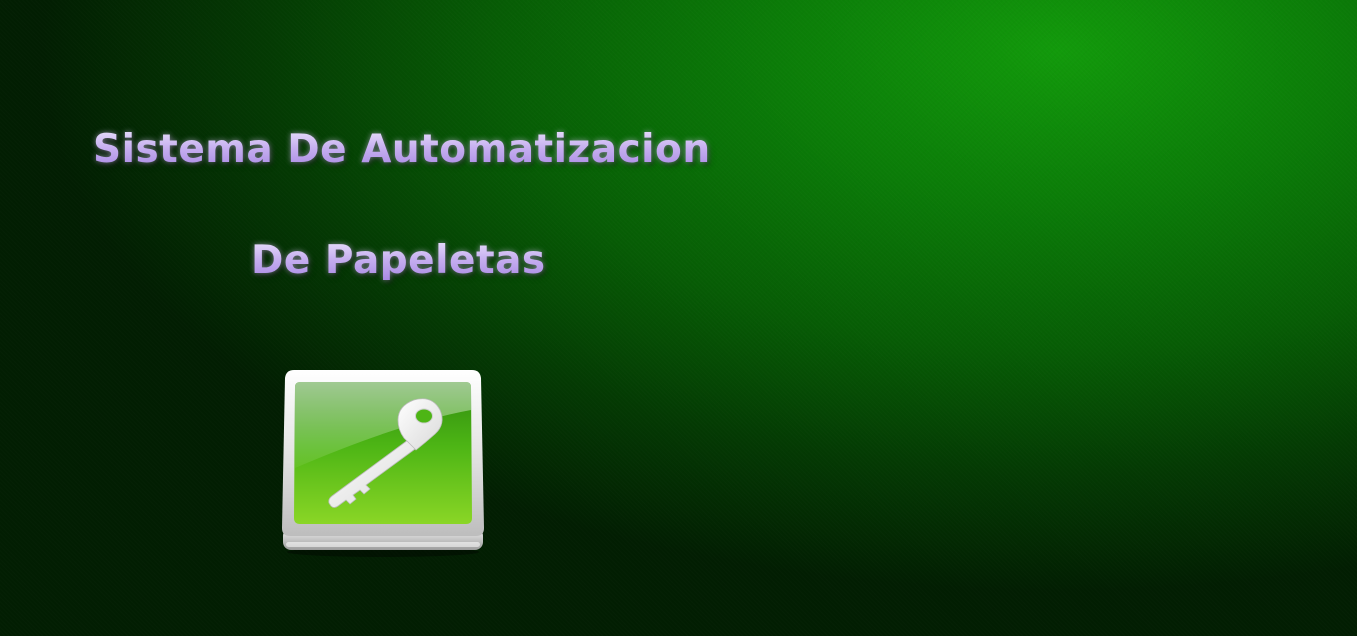 This screenshot has height=636, width=1357. I want to click on title-line-2: De Papeletas, so click(398, 260).